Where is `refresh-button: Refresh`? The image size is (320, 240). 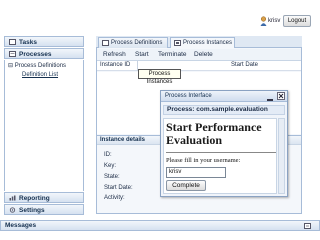 refresh-button: Refresh is located at coordinates (114, 54).